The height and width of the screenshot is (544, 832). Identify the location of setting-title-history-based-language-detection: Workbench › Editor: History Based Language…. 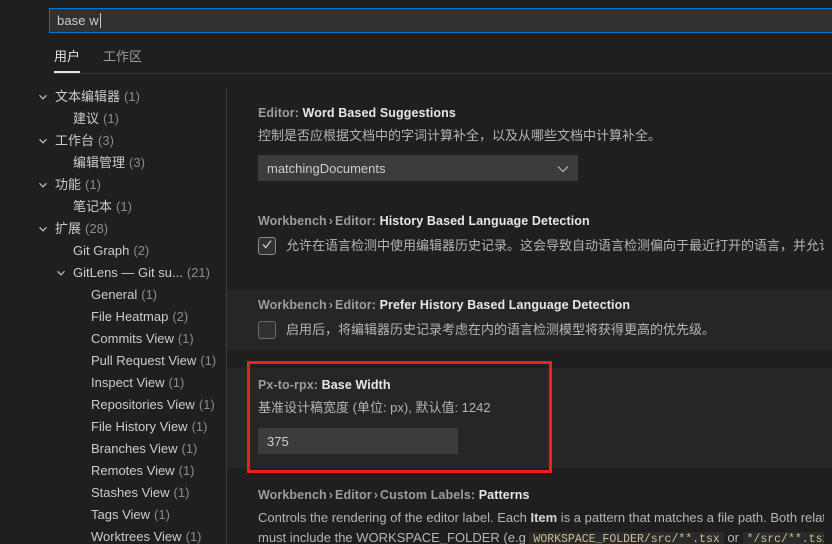
(541, 221).